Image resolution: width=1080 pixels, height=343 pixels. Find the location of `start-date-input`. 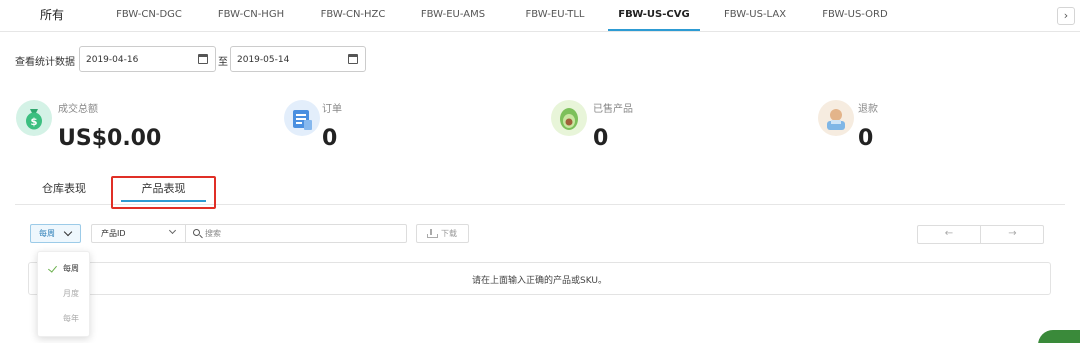

start-date-input is located at coordinates (130, 60).